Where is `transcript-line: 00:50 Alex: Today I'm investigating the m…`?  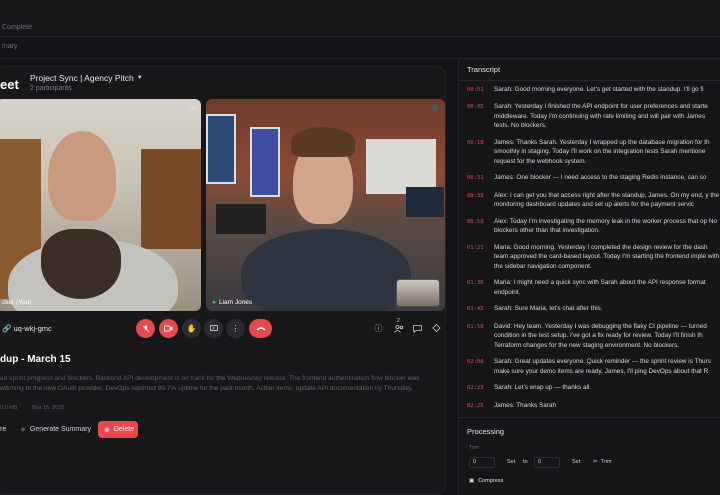
transcript-line: 00:50 Alex: Today I'm investigating the m… is located at coordinates (589, 226).